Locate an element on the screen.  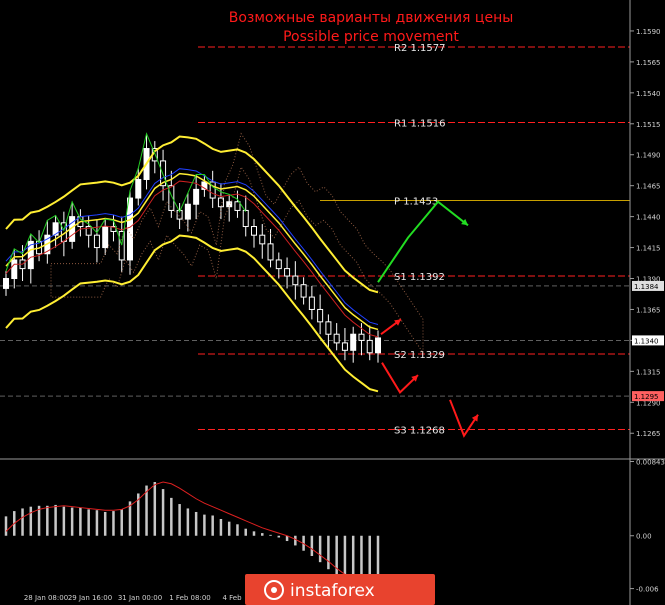
instaforex-logo: instaforex is located at coordinates (340, 589).